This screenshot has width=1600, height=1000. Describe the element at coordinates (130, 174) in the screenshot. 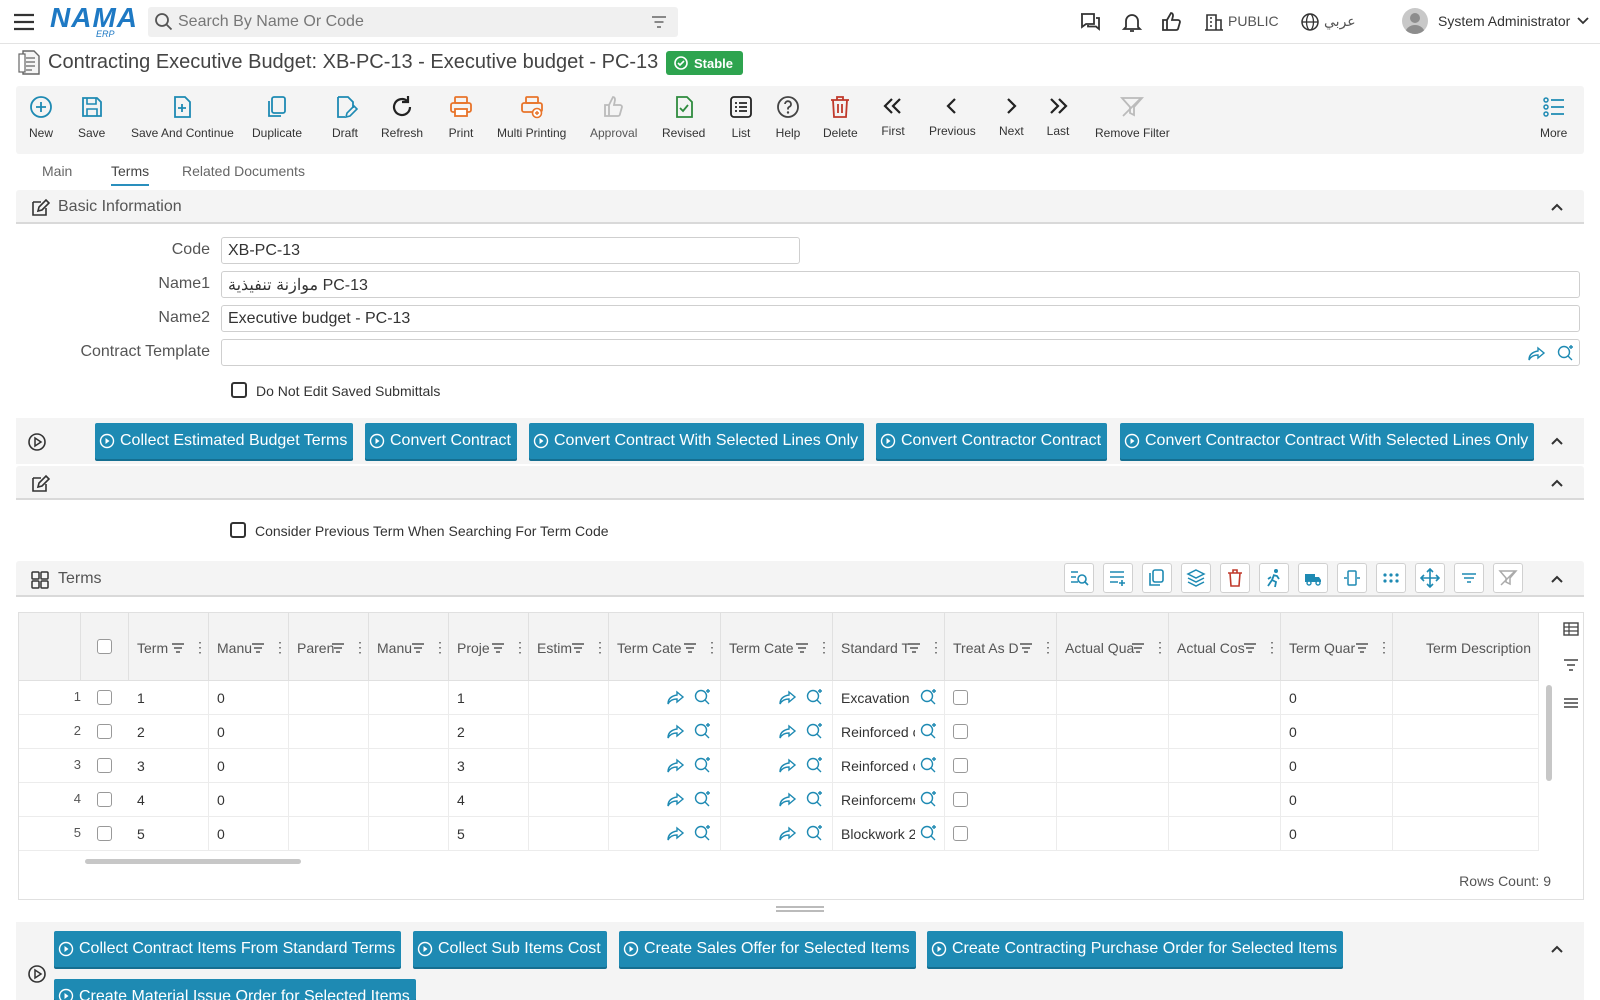

I see `tab-terms: Terms` at that location.